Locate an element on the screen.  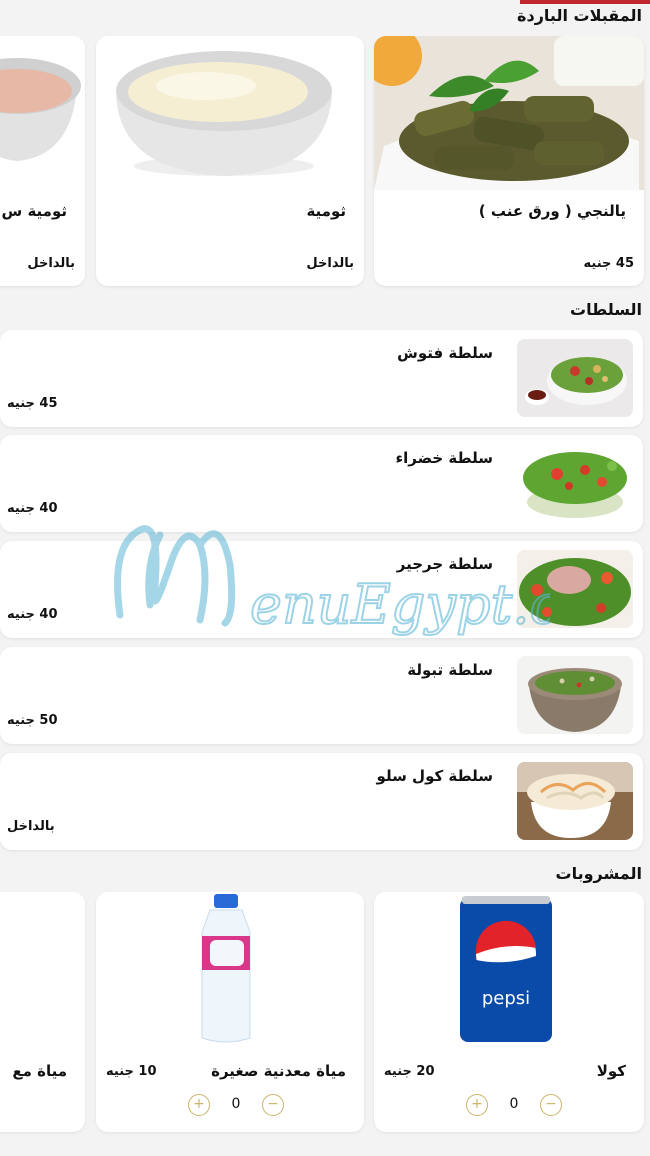
garlic-sauce-image is located at coordinates (230, 113).